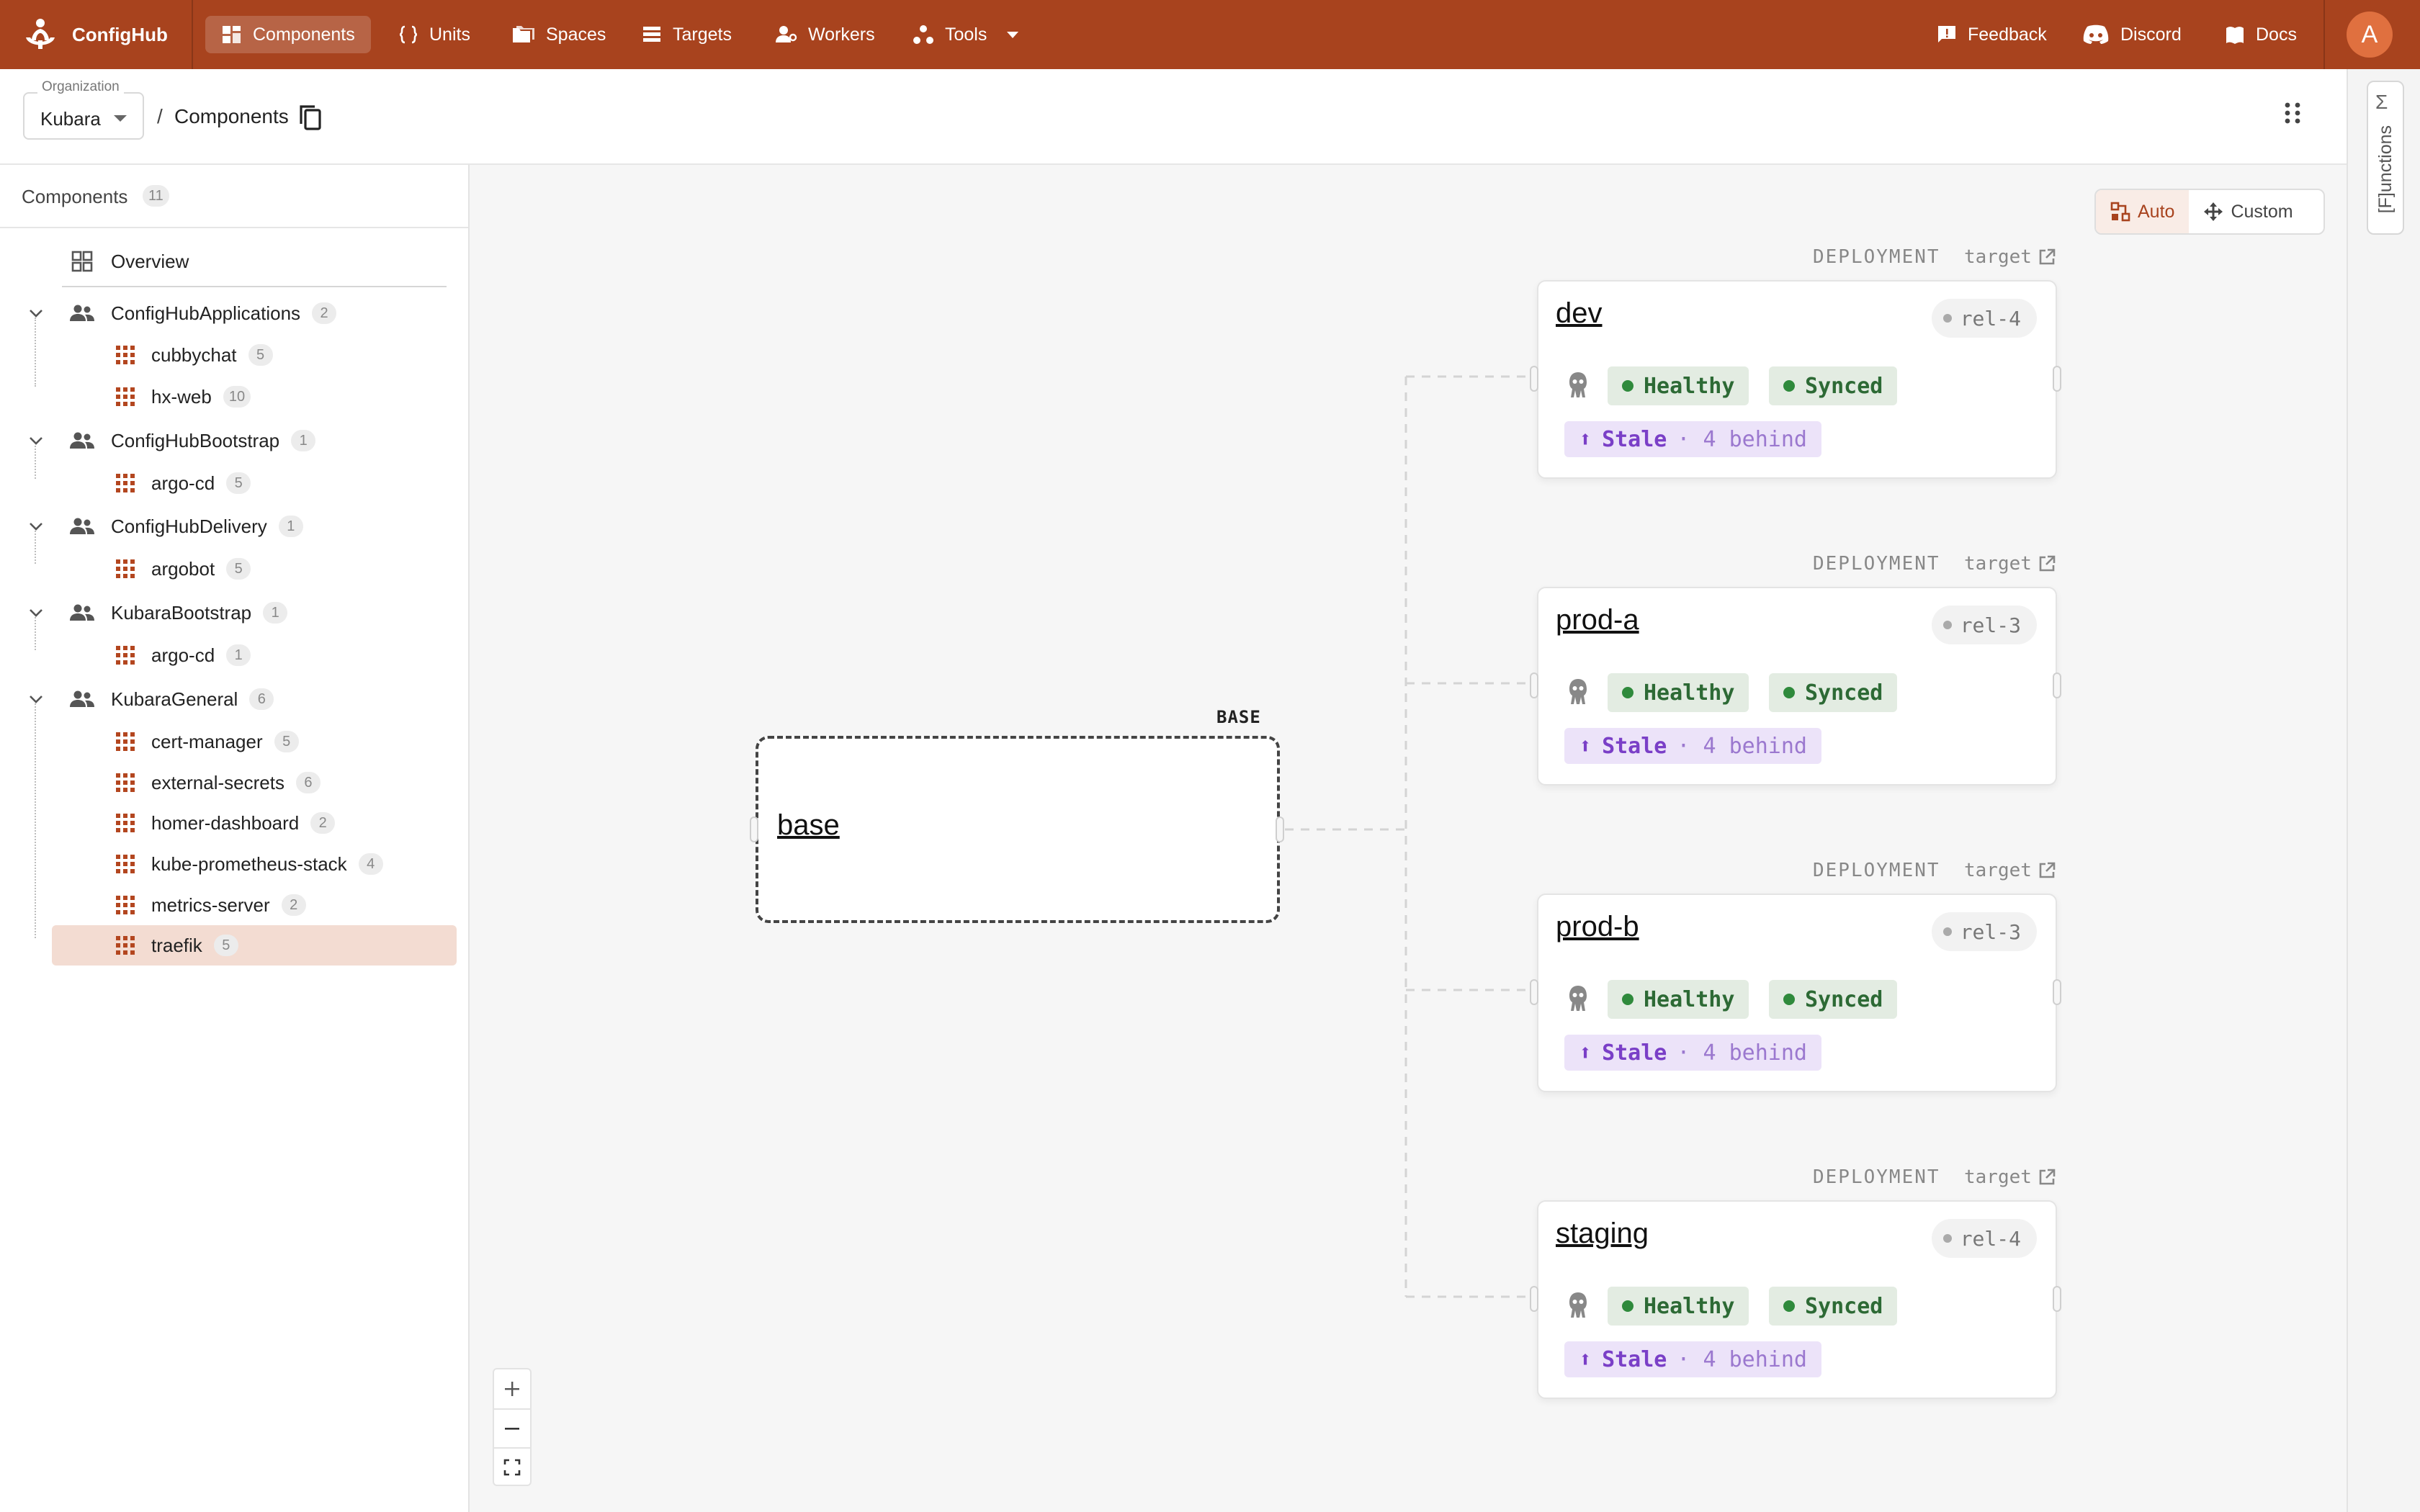  Describe the element at coordinates (288, 34) in the screenshot. I see `nav-components: Components` at that location.